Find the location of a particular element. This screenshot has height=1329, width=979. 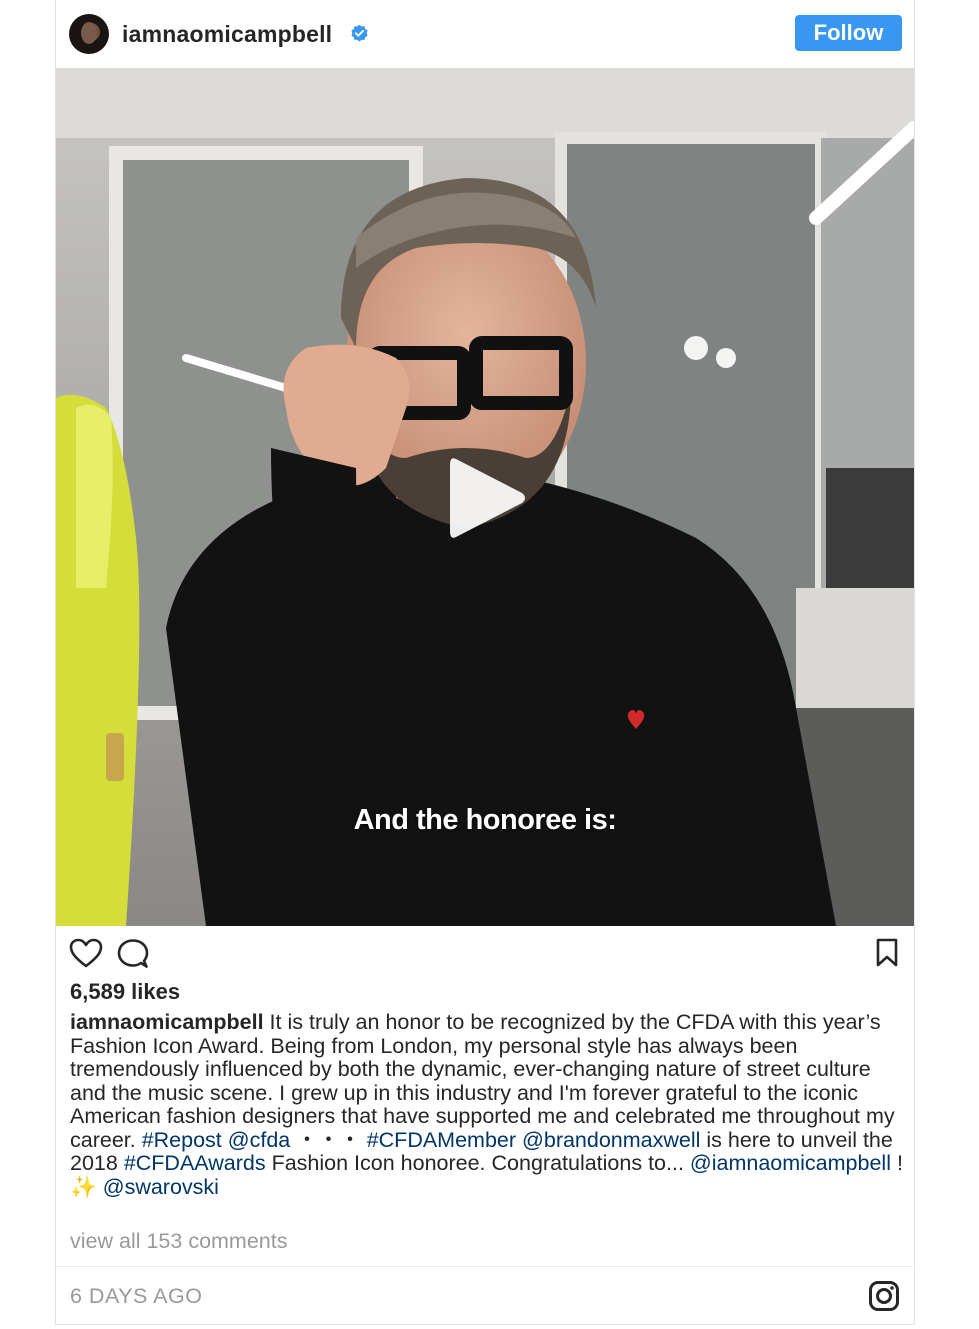

caption-tag-link: @swarovski is located at coordinates (161, 1187).